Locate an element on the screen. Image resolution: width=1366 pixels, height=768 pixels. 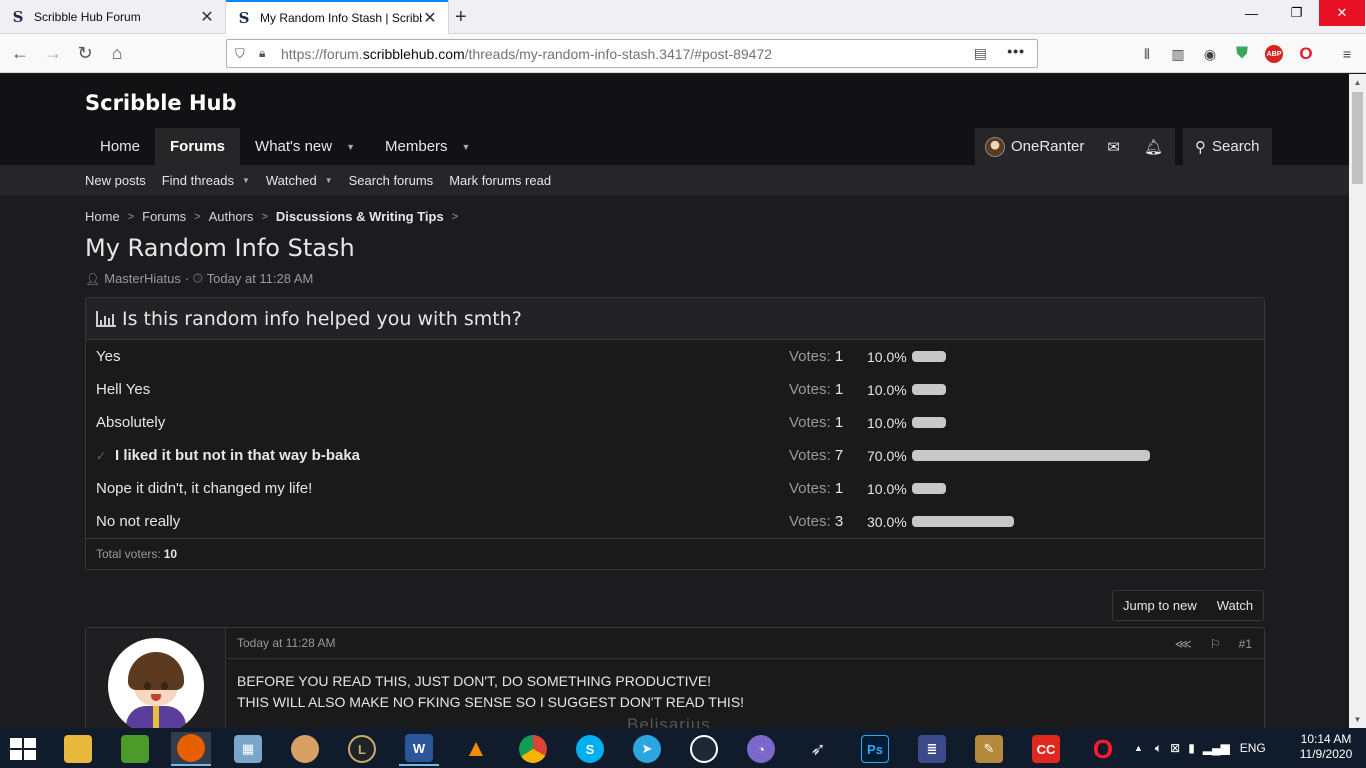
maximize-icon: ❐ is located at coordinates (1296, 13).